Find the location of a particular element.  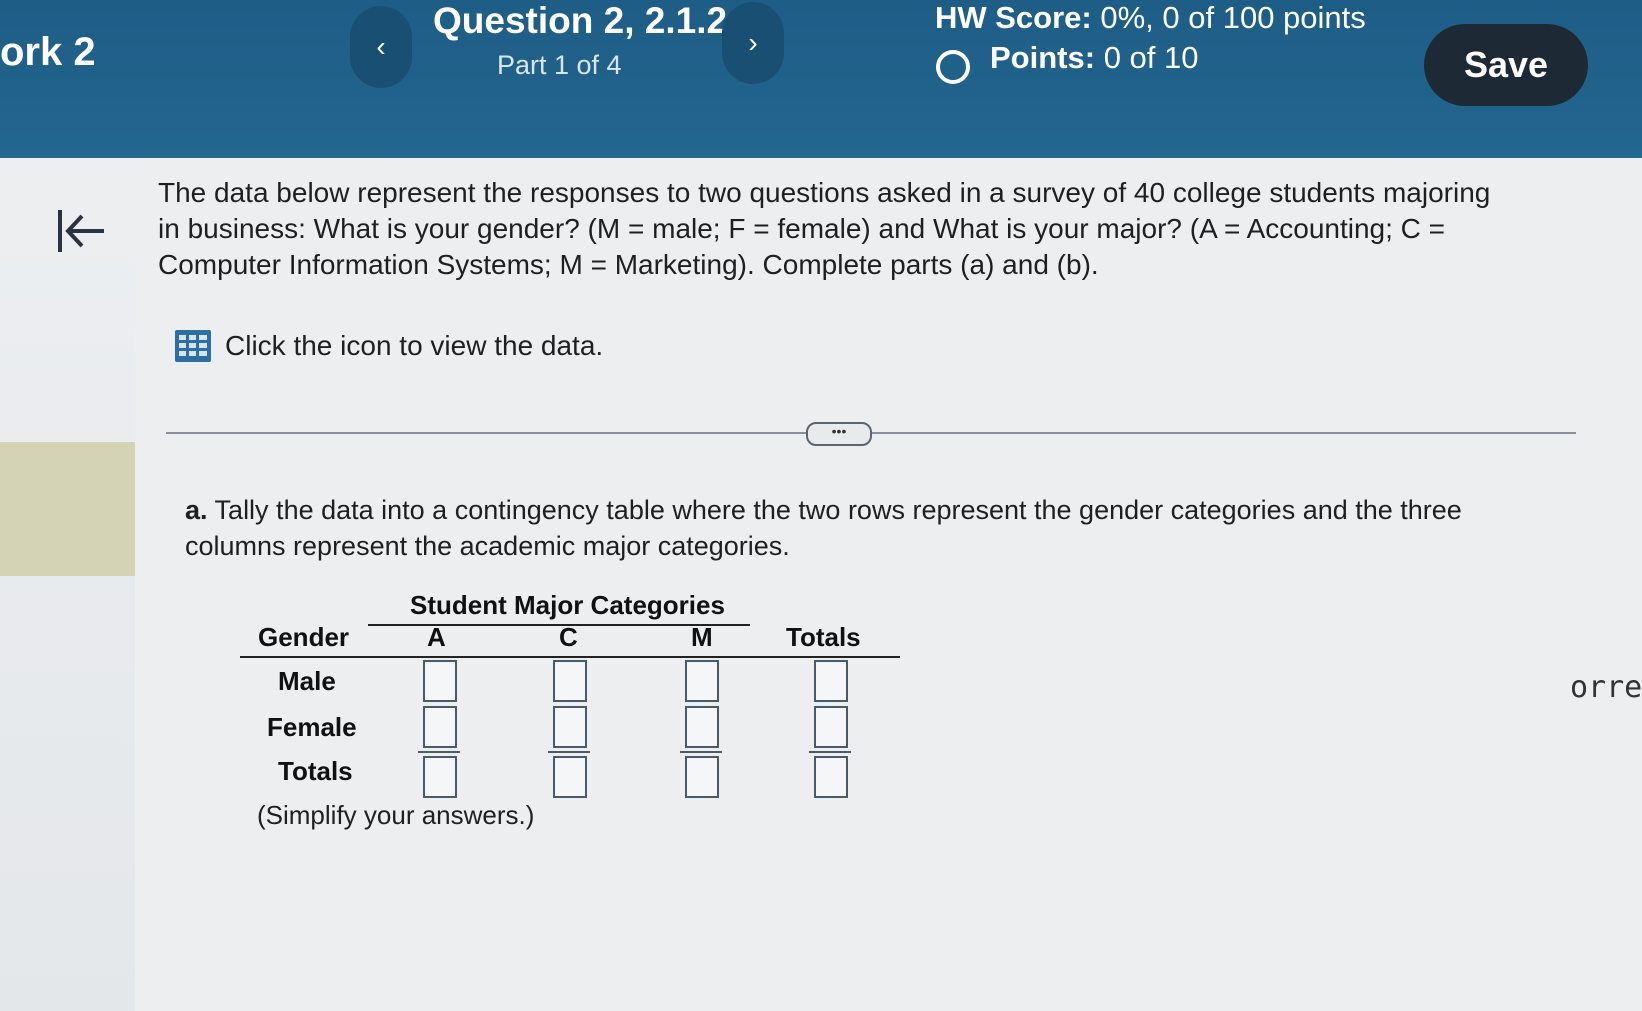

next-question-button: › is located at coordinates (753, 43).